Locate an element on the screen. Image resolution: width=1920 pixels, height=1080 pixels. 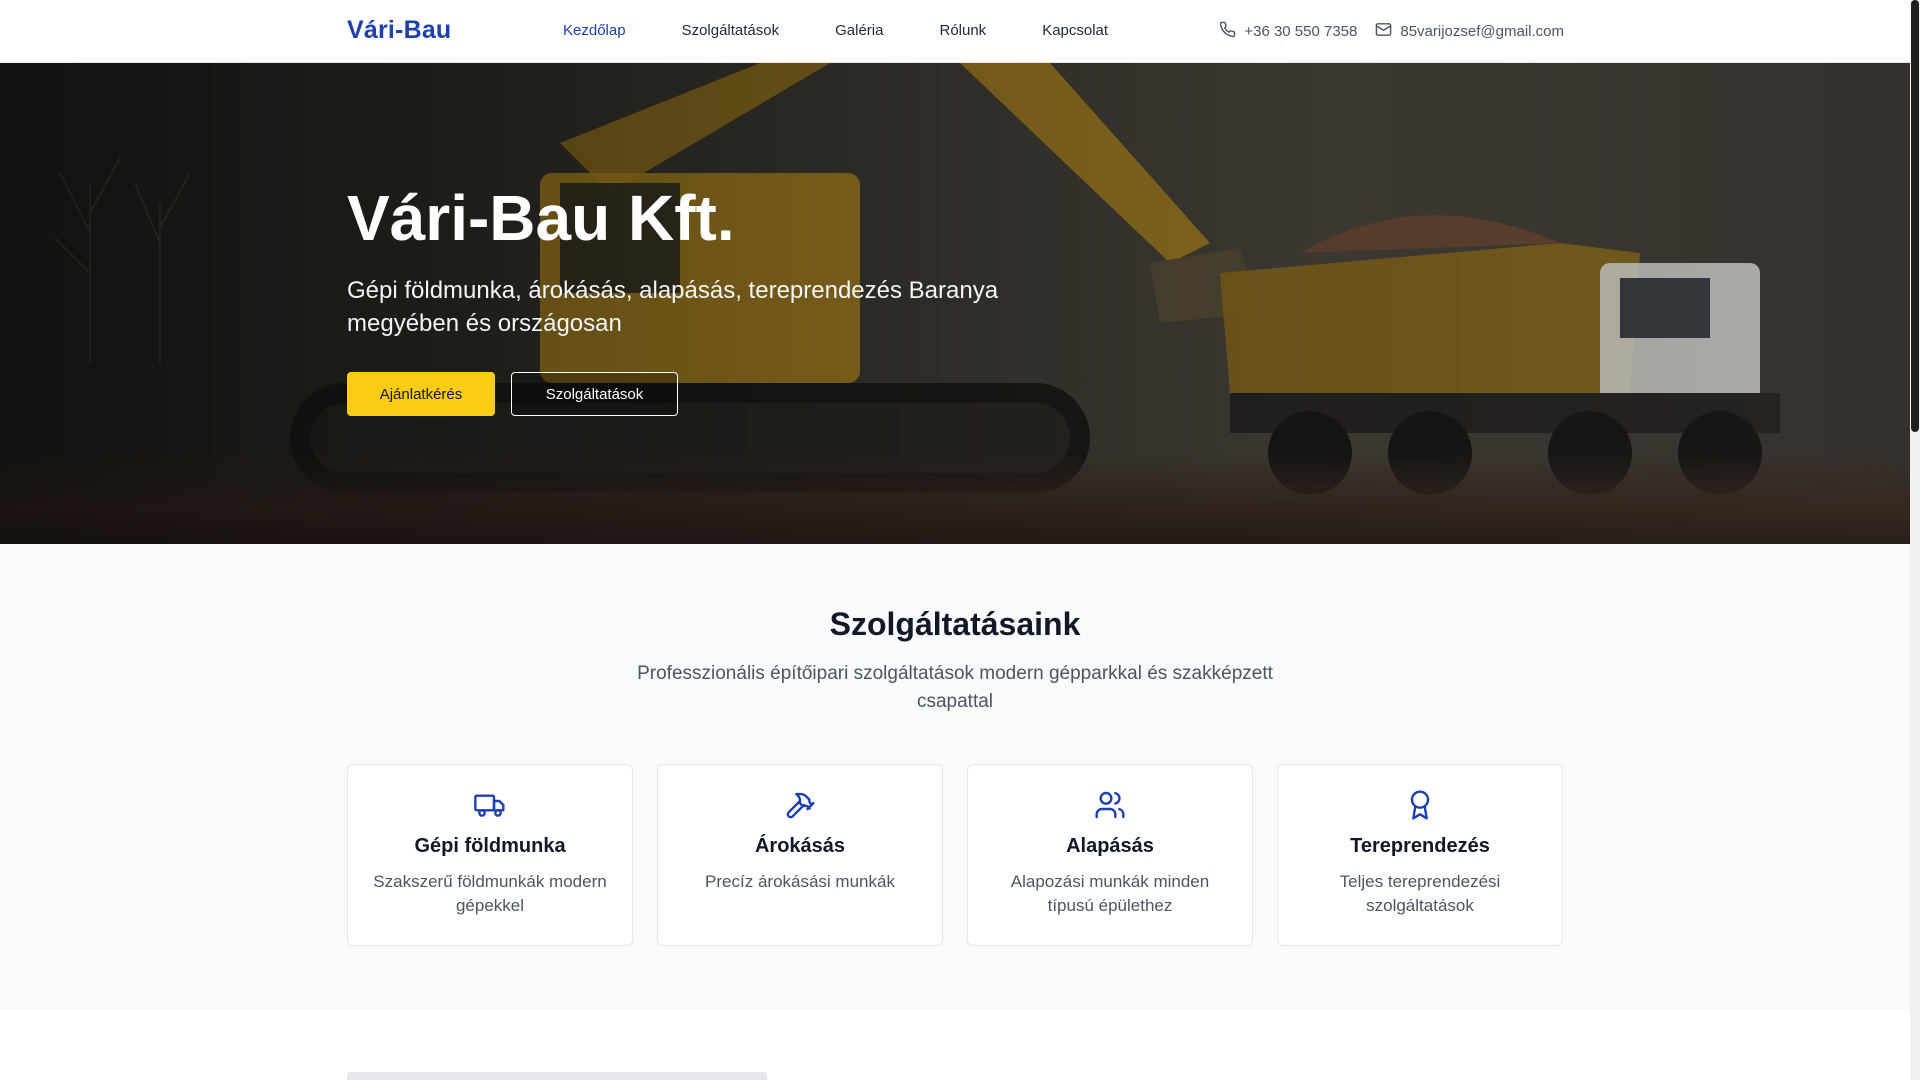
service-card-title: Gépi földmunka is located at coordinates (490, 846).